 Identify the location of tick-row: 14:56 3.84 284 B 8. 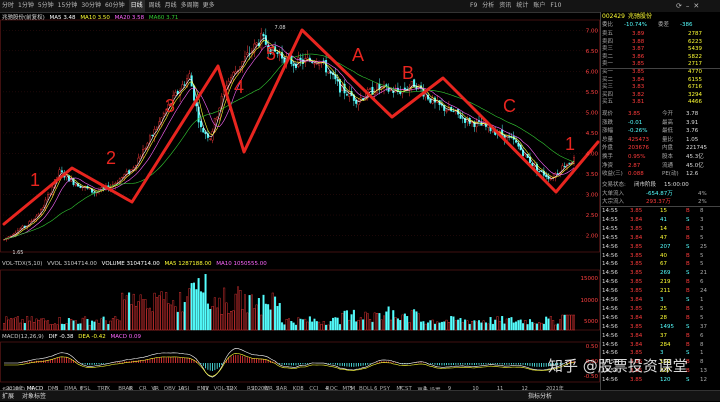
(661, 346).